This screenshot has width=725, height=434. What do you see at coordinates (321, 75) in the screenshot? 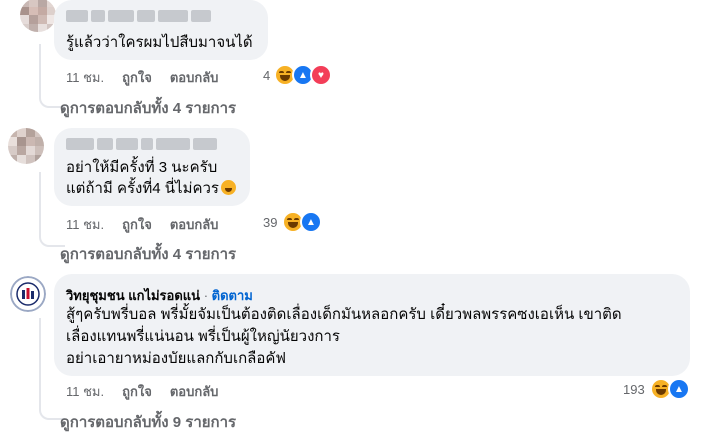
I see `love-icon: ♥` at bounding box center [321, 75].